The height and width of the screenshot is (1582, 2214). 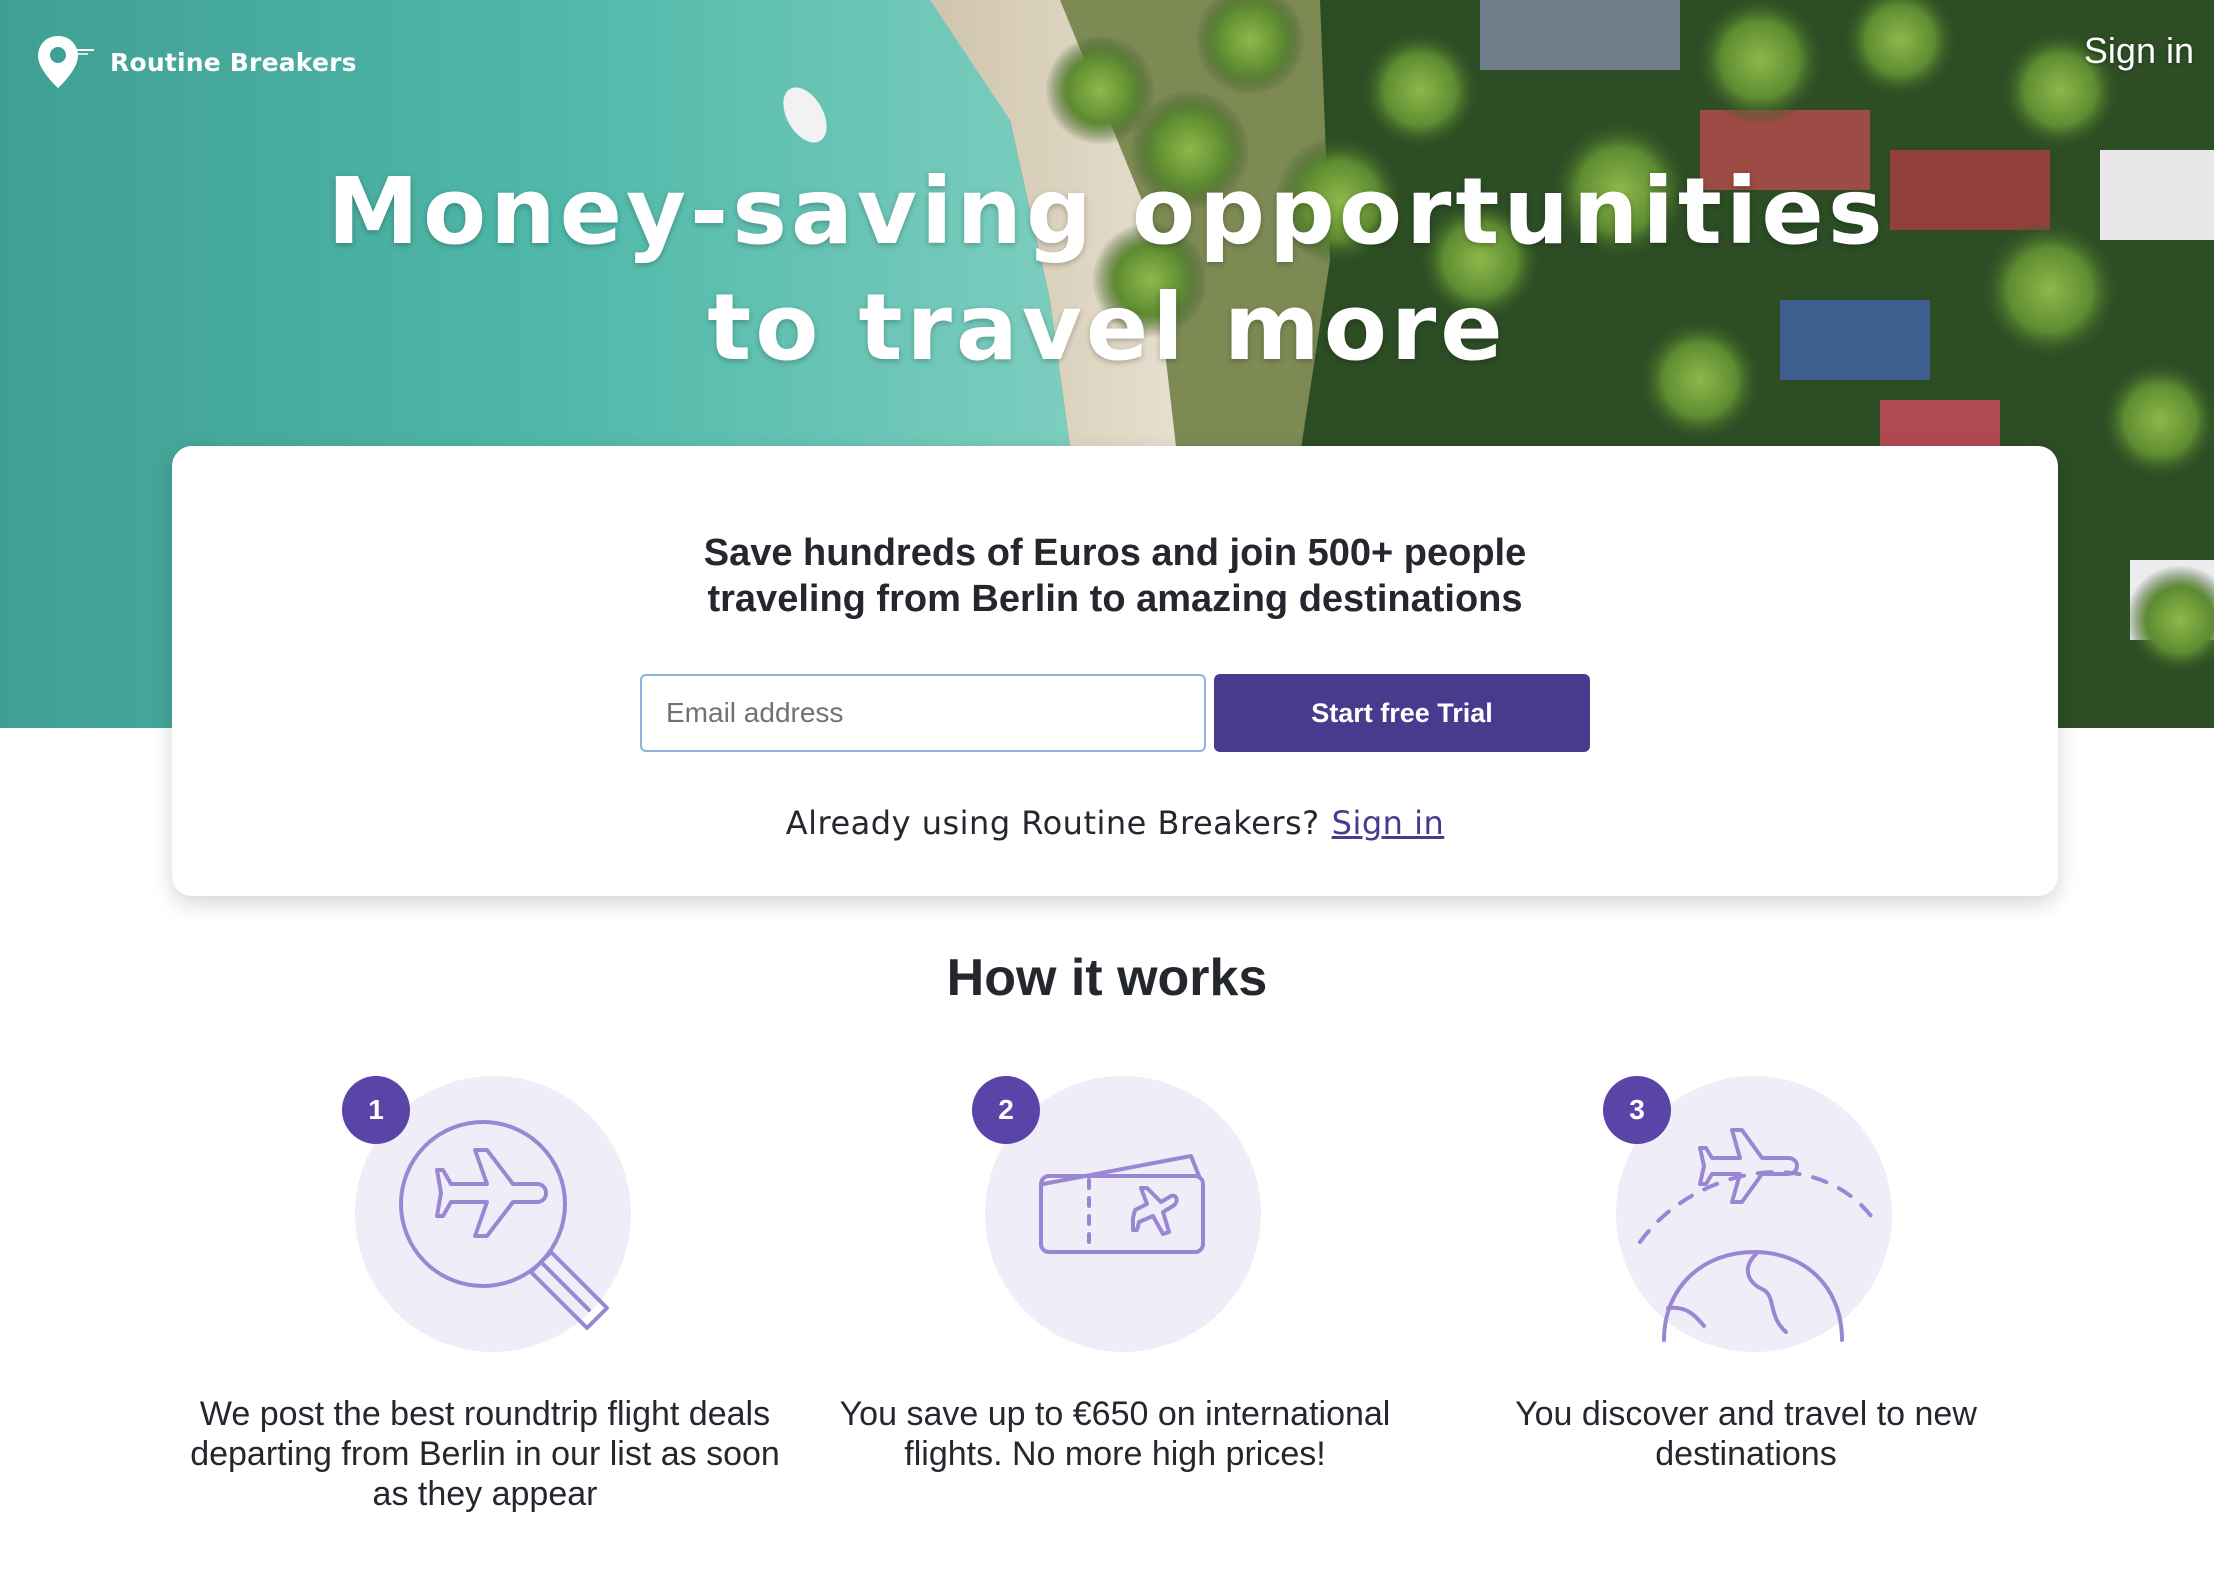 I want to click on how-it-works-title: How it works, so click(x=1107, y=978).